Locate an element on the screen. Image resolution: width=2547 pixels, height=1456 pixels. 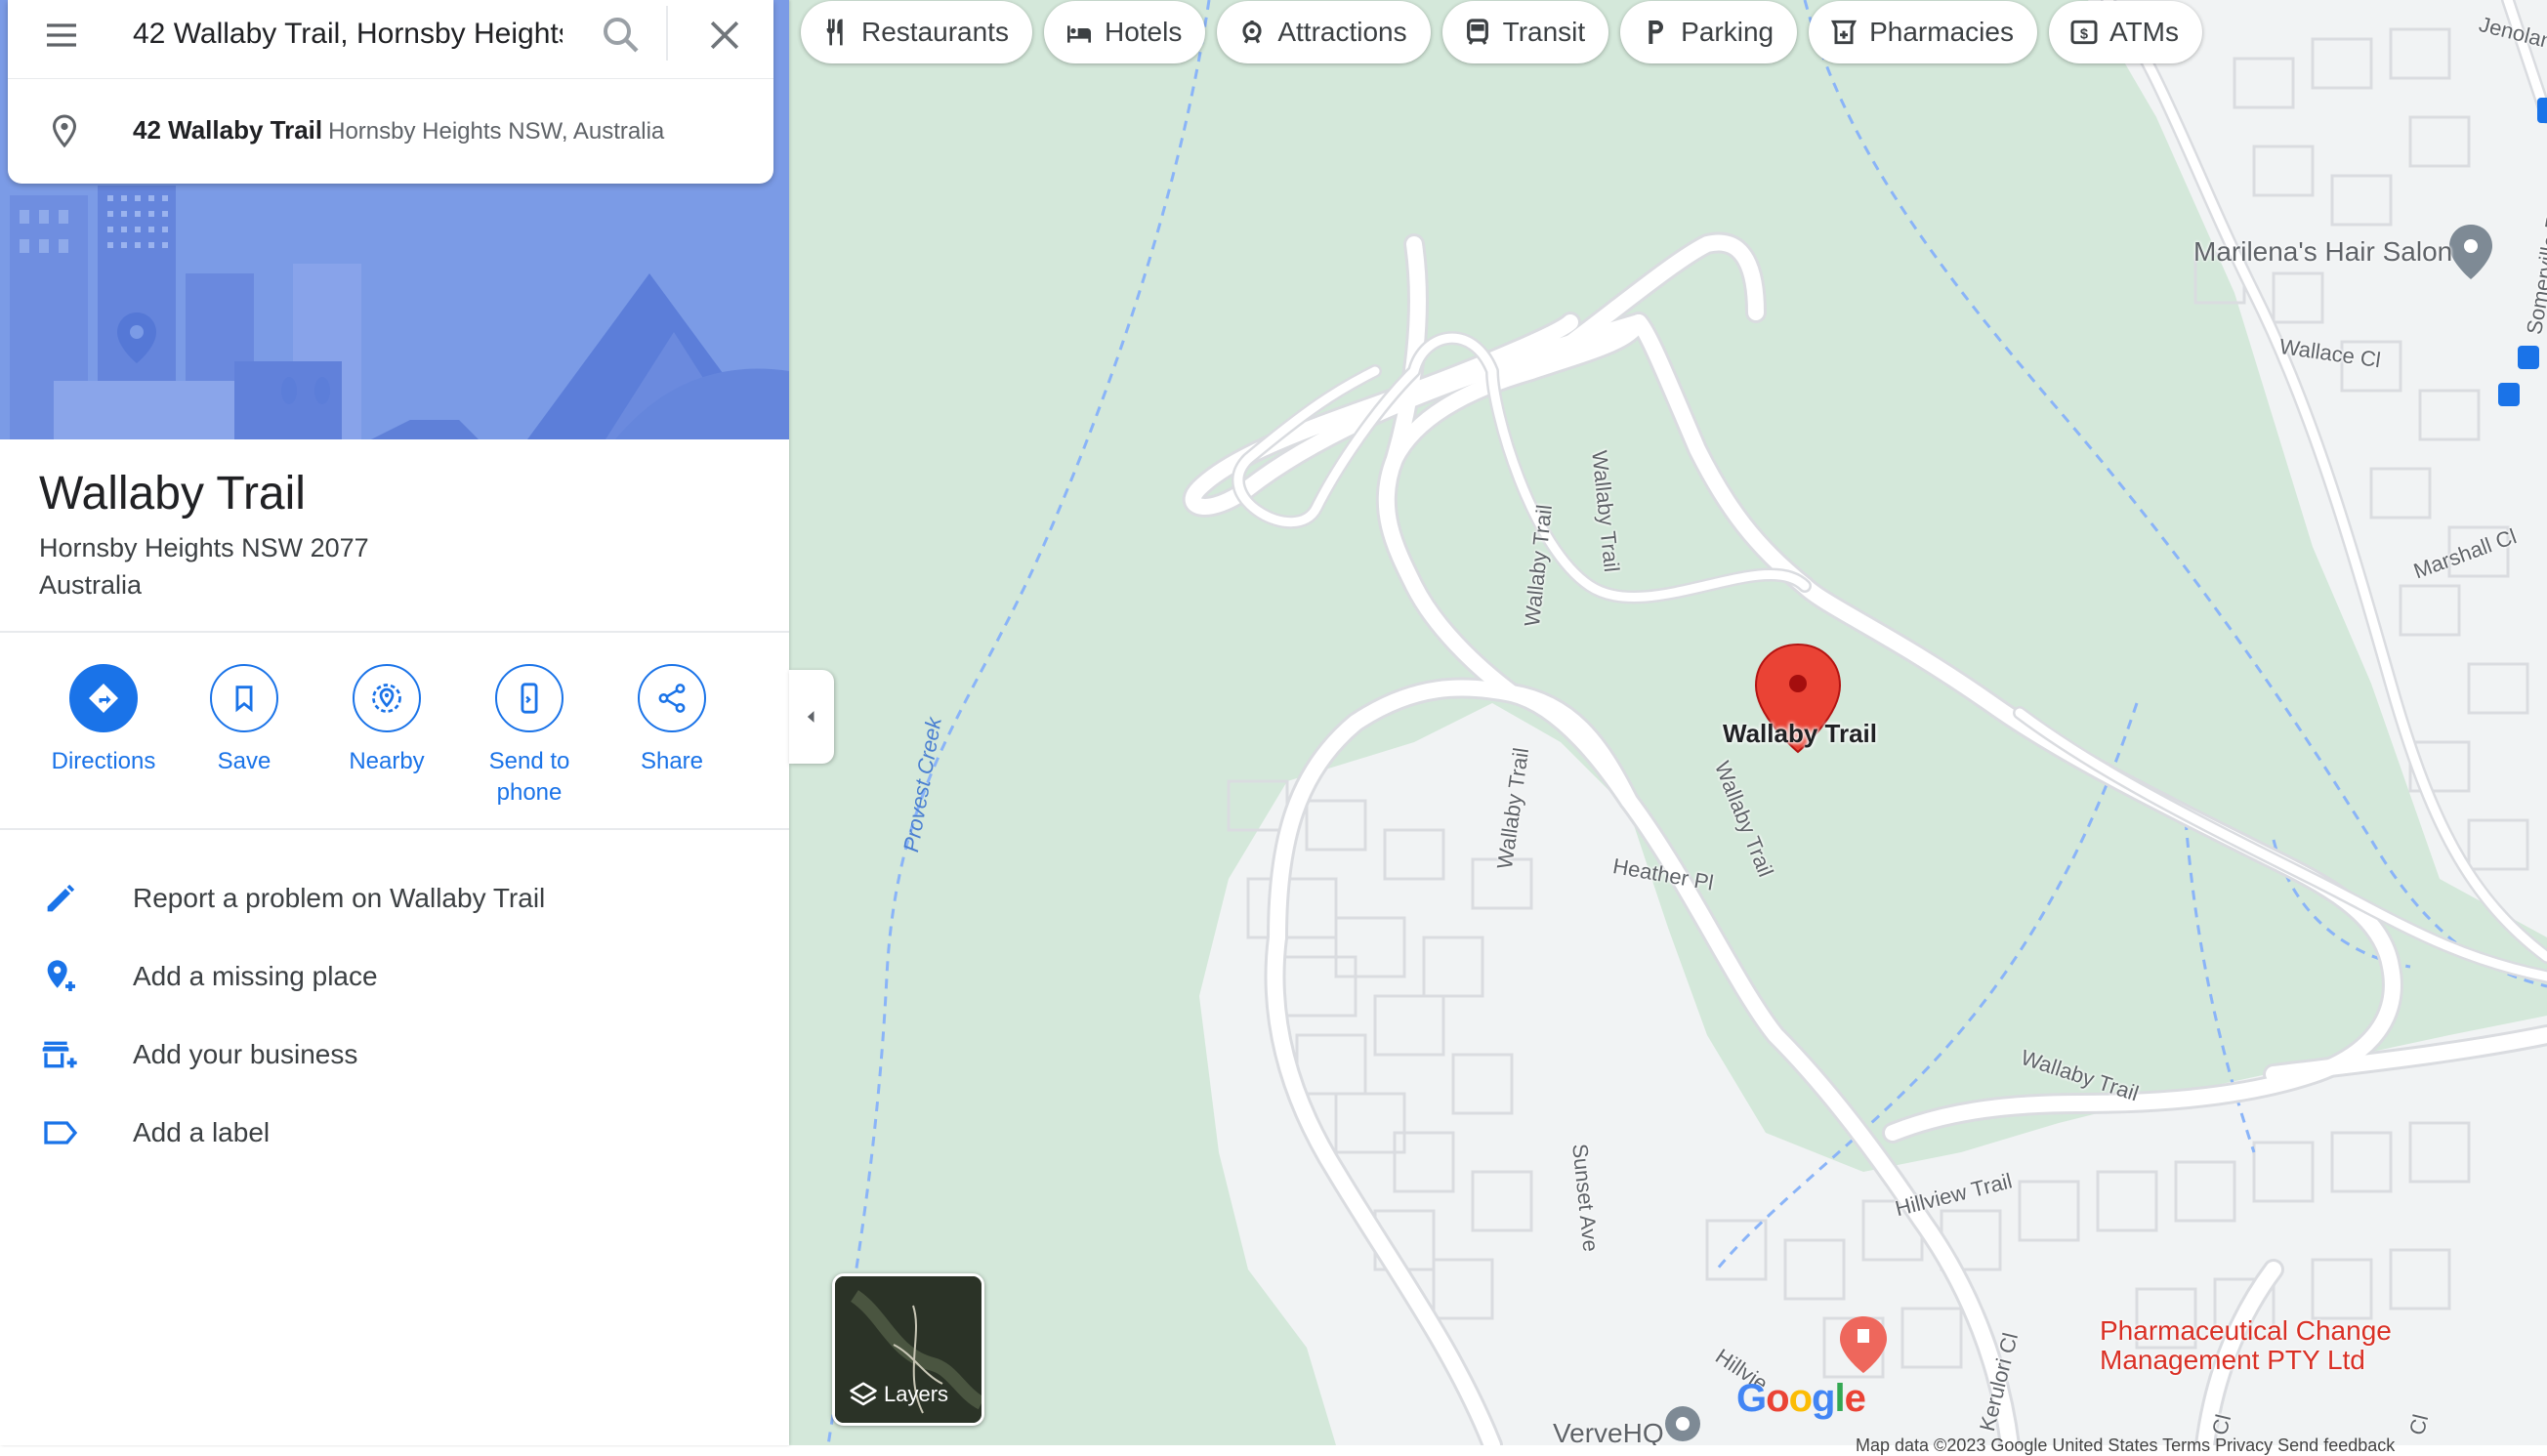
save-button: Save is located at coordinates (245, 720).